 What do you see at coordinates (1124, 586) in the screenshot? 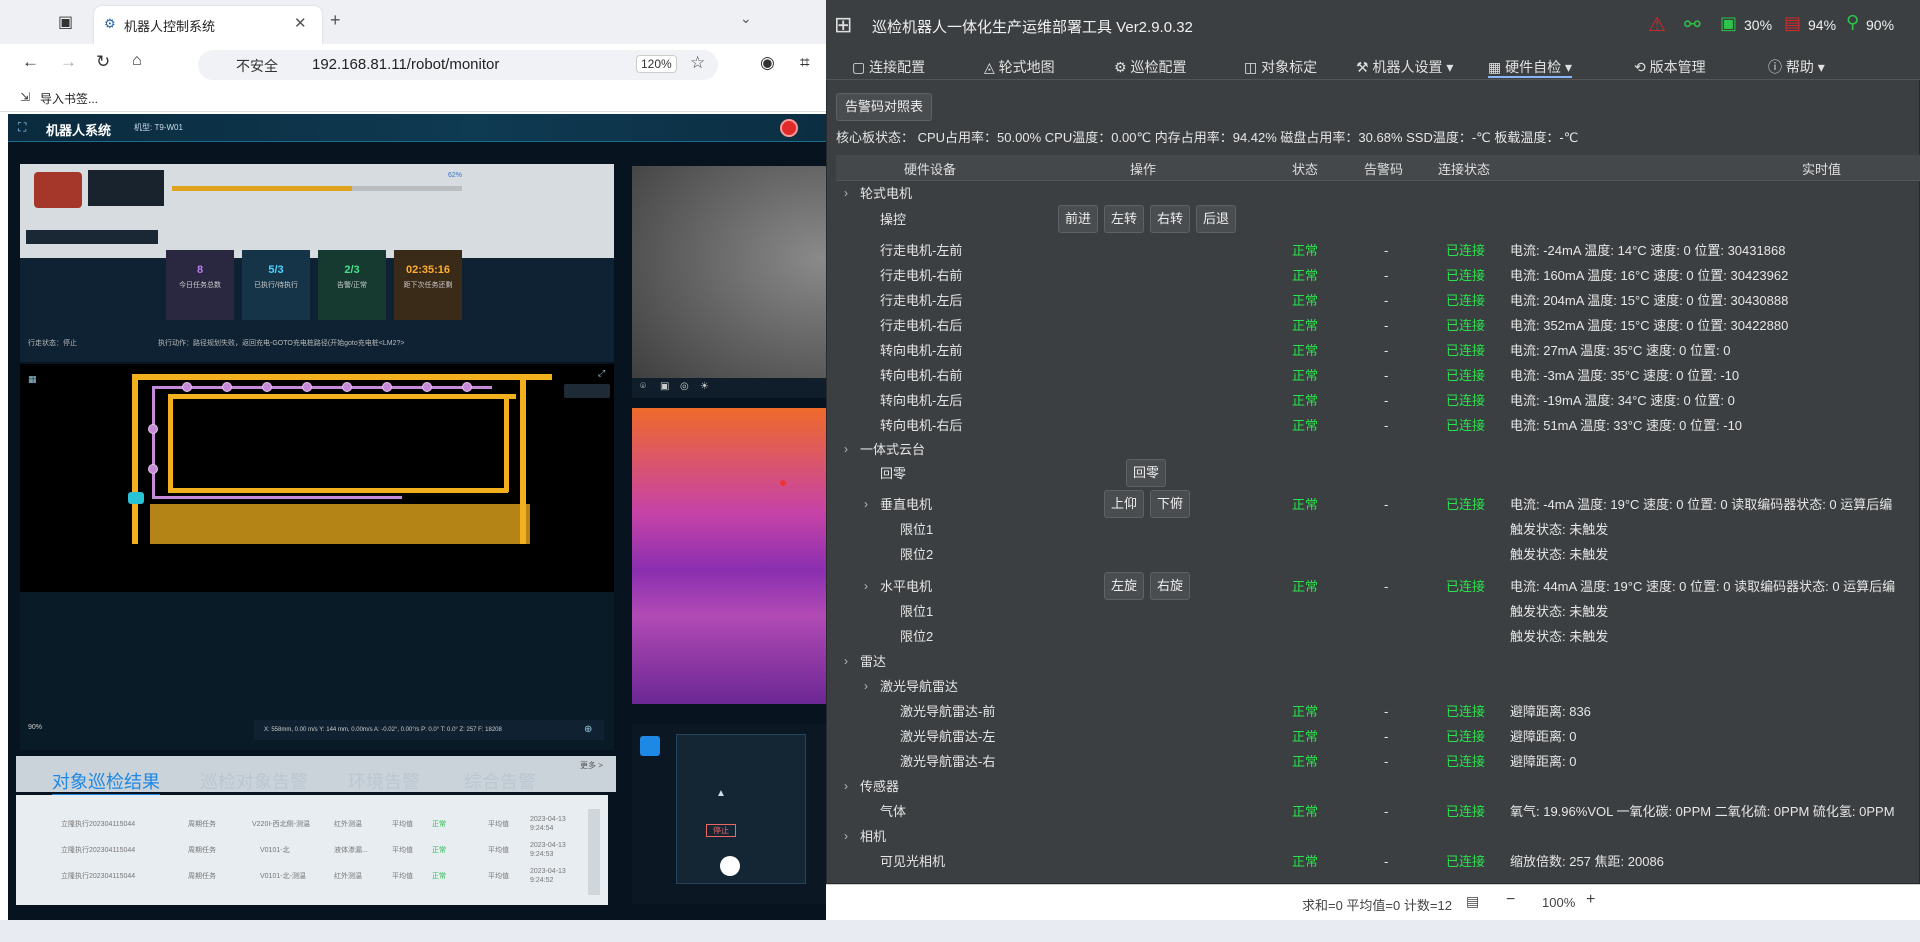
I see `rotate-left-button: 左旋` at bounding box center [1124, 586].